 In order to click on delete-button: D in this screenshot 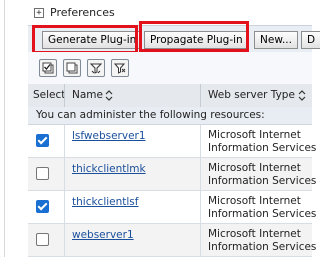, I will do `click(310, 40)`.